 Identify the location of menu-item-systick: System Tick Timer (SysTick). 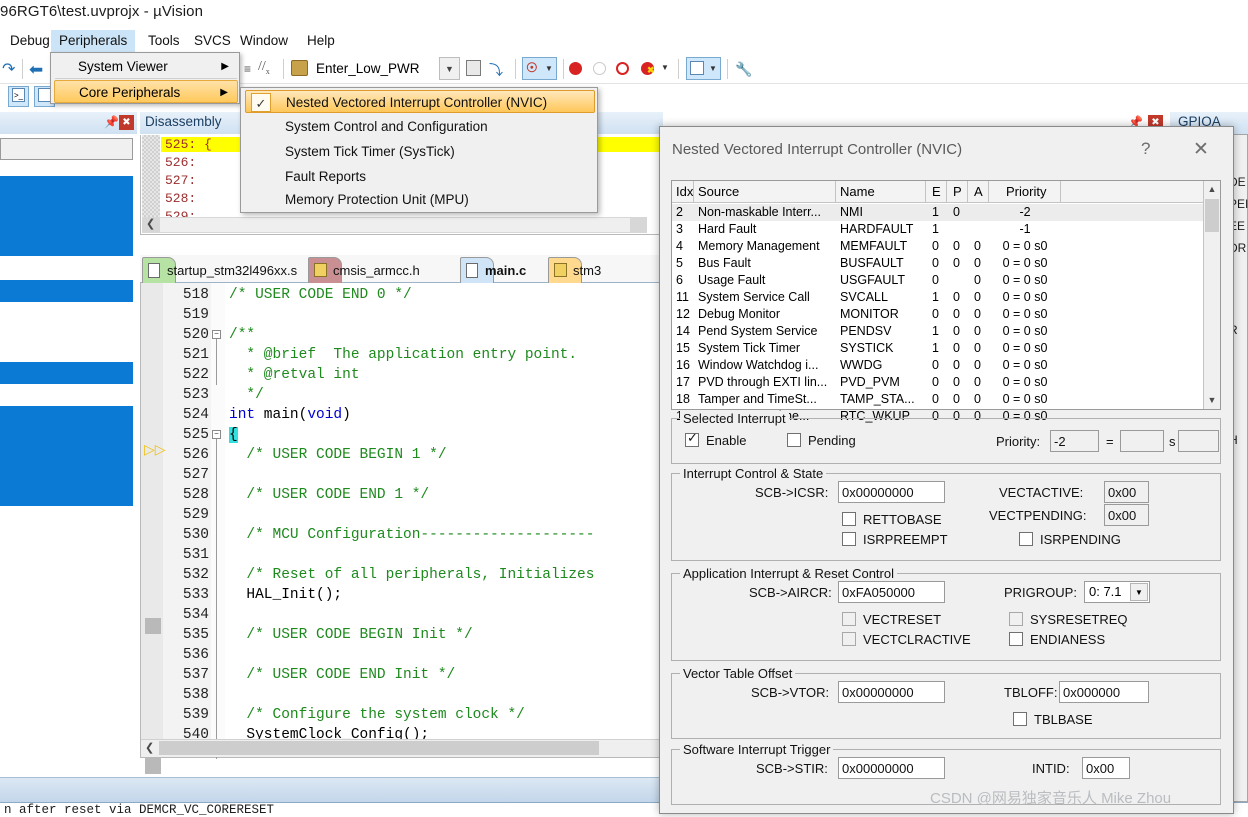
(420, 151).